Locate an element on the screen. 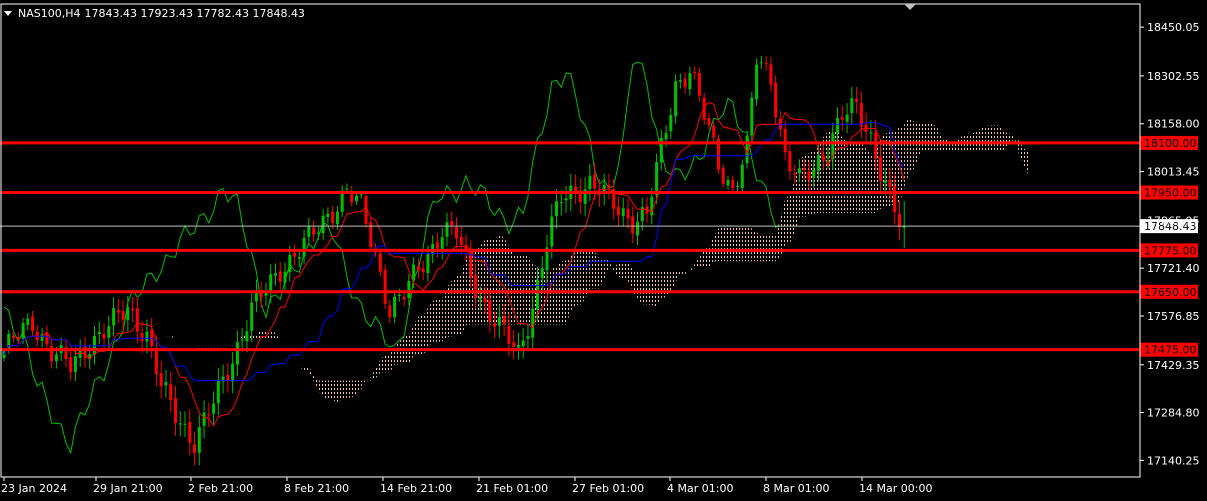 Image resolution: width=1207 pixels, height=501 pixels. y-tick-label: 18158.00 is located at coordinates (1173, 124).